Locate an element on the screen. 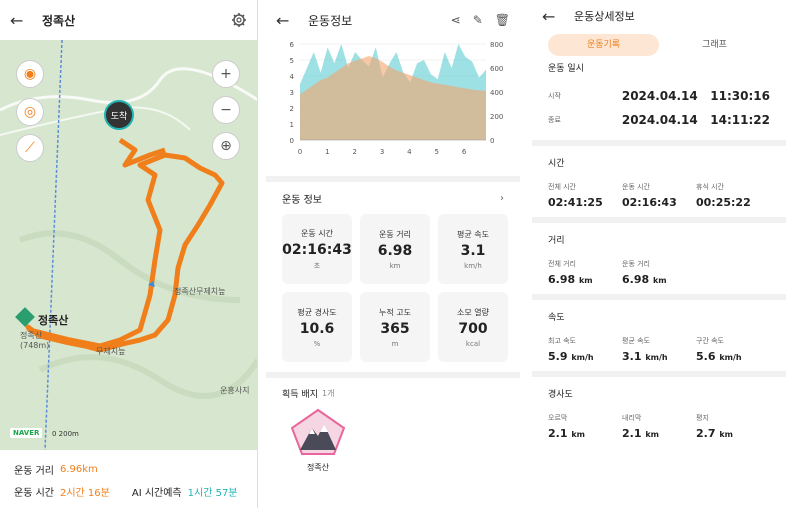  slope-grid: 오르막 2.1 km 내리막 2.1 km 평지 2.7 km is located at coordinates (659, 426).